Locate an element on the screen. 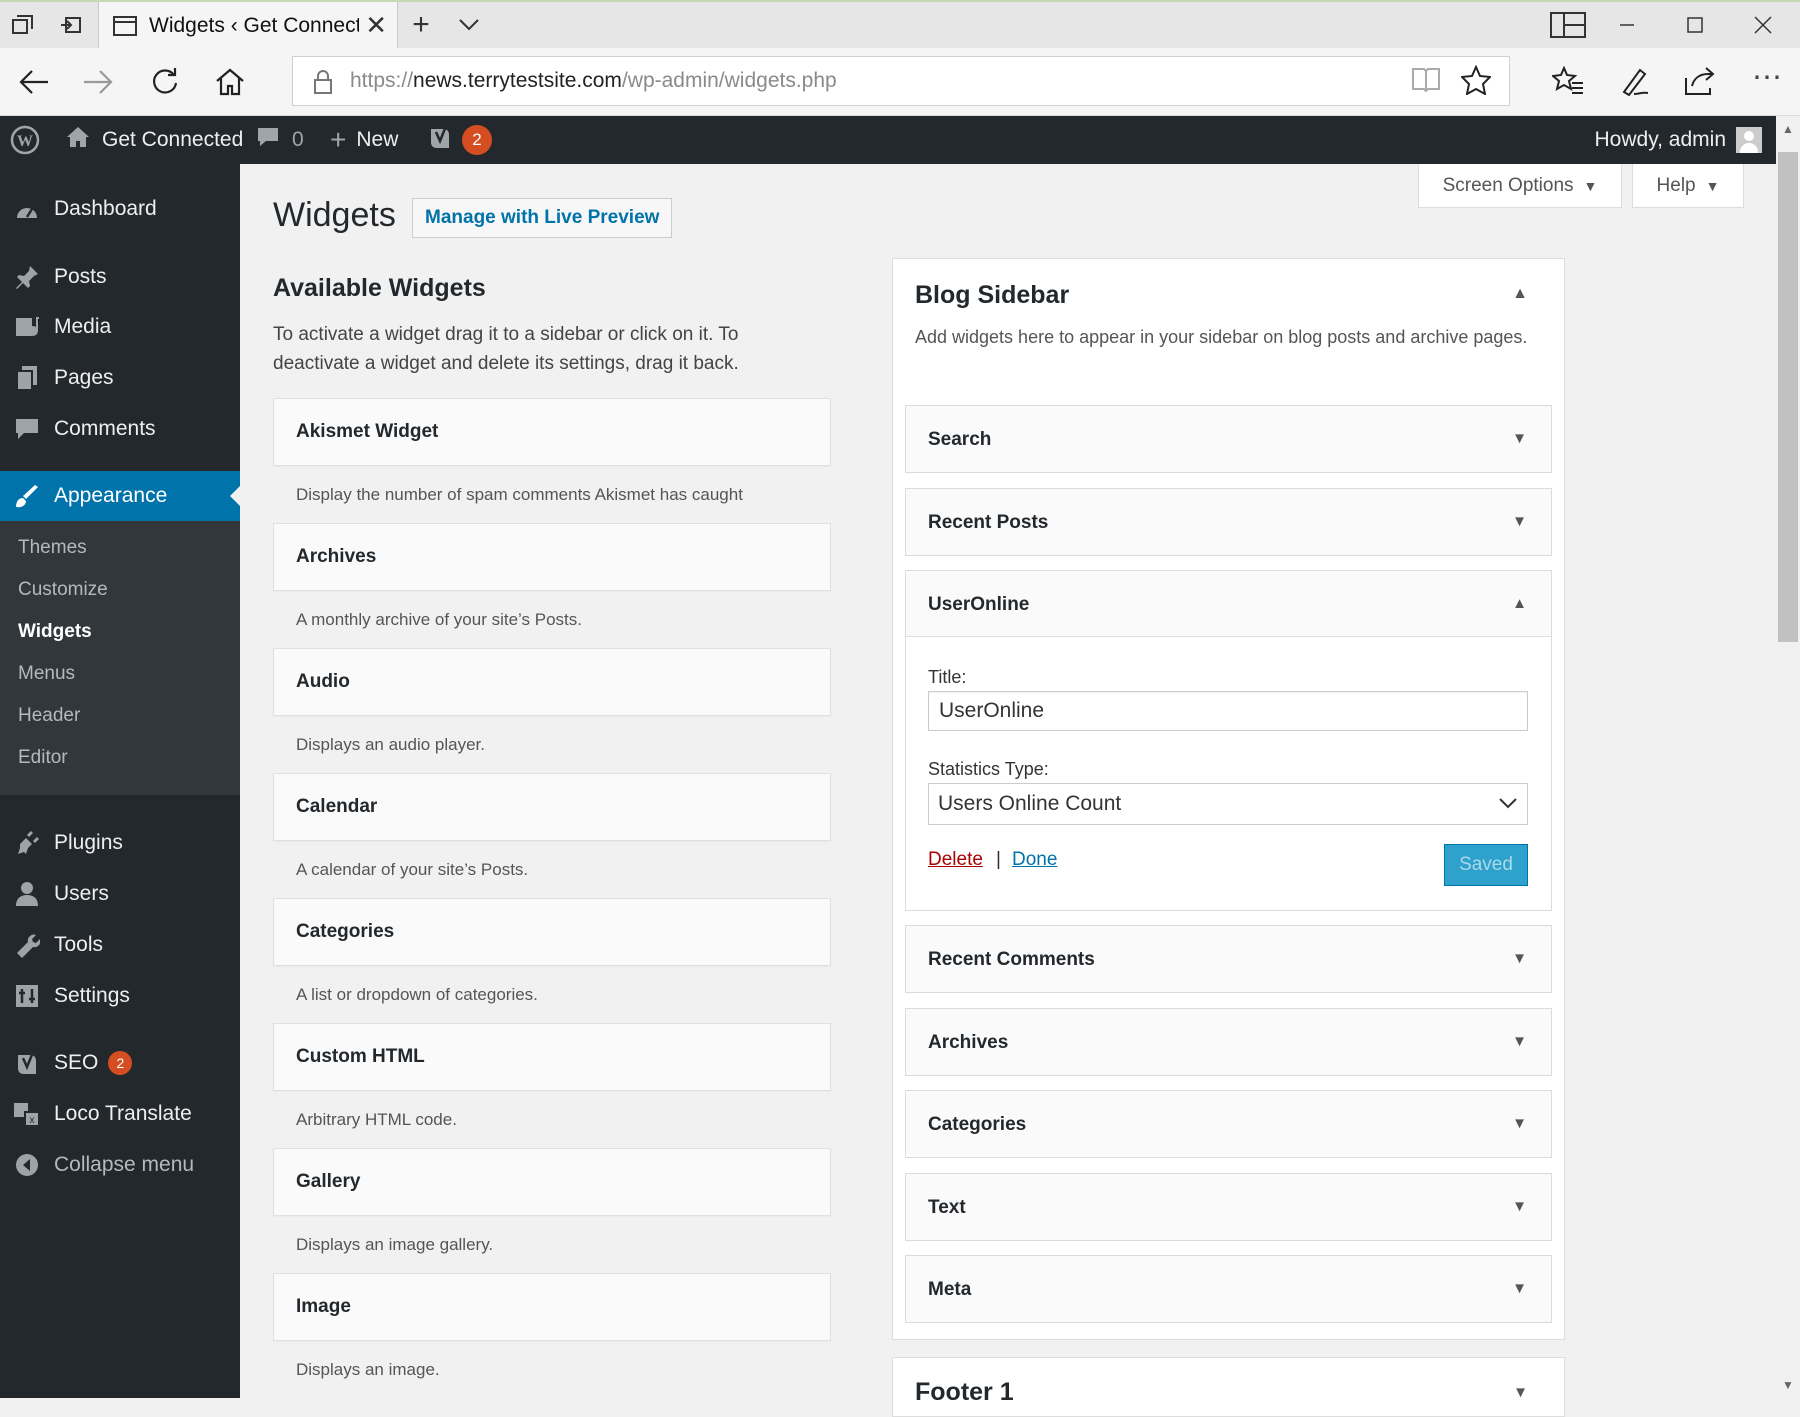 The width and height of the screenshot is (1800, 1417). sidebar-item-loco-translate: x Loco Translate is located at coordinates (120, 1114).